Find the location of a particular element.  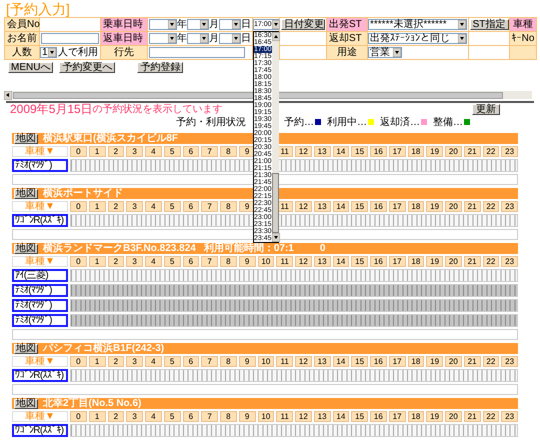

field-label: 乗車日時 is located at coordinates (124, 24).